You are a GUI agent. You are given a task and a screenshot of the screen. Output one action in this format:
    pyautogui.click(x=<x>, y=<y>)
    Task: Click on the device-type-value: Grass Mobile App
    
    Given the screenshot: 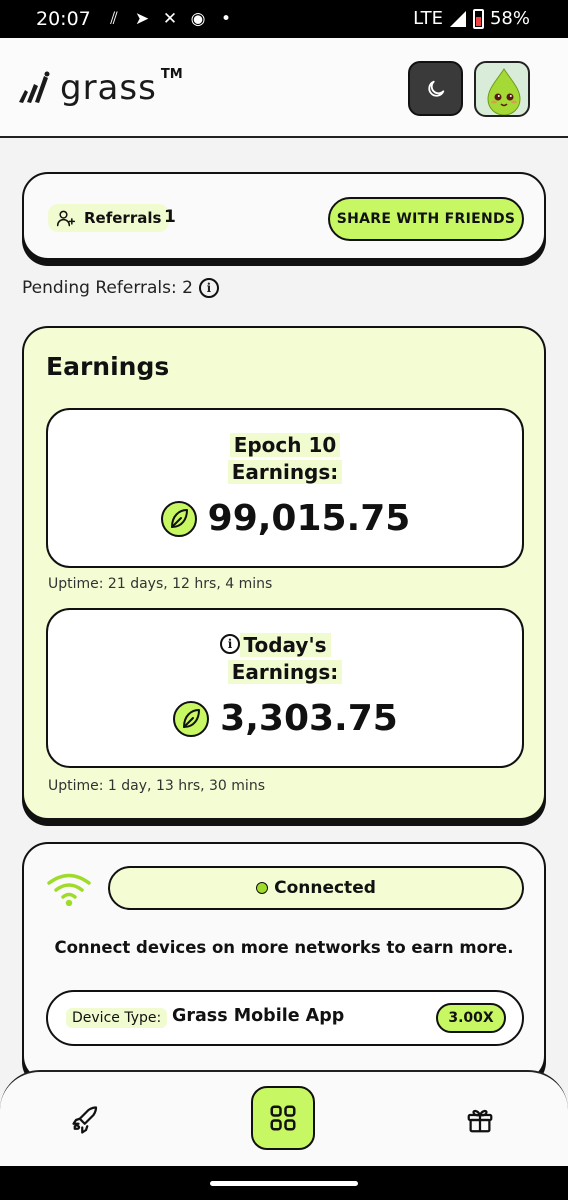 What is the action you would take?
    pyautogui.click(x=258, y=1016)
    